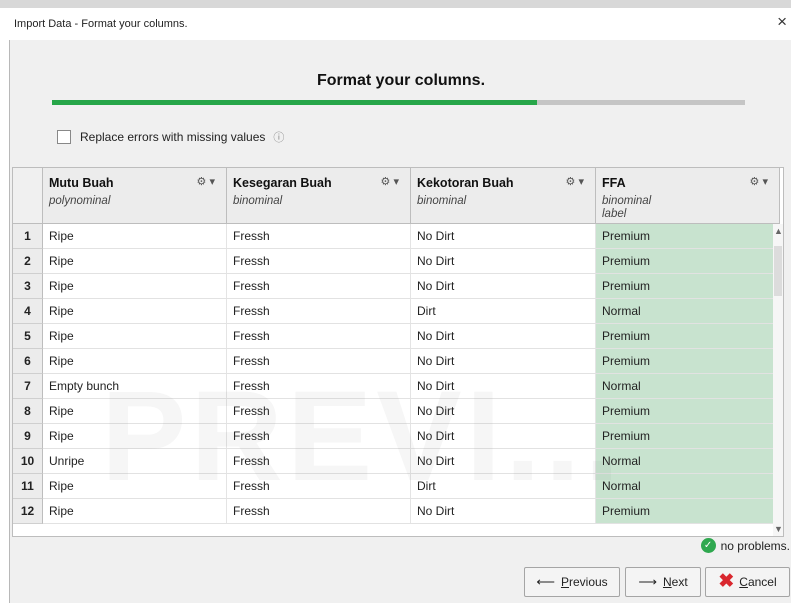 This screenshot has height=603, width=791. What do you see at coordinates (282, 183) in the screenshot?
I see `column-name: Kesegaran Buah` at bounding box center [282, 183].